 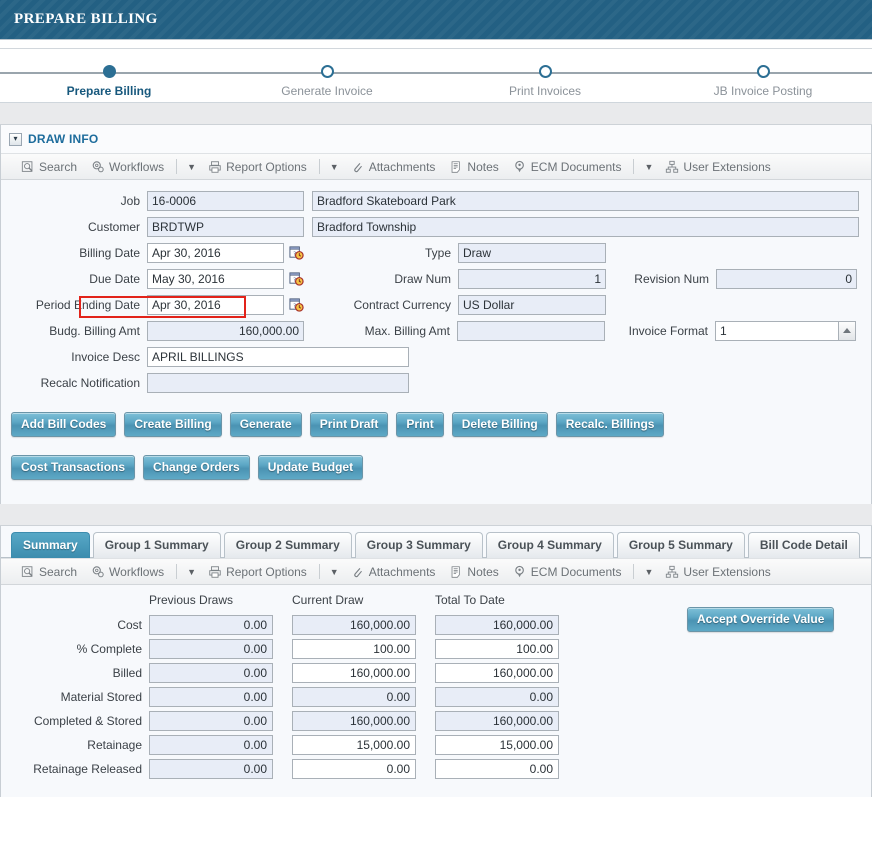 I want to click on summary-cell-billed-2: 160,000.00, so click(x=497, y=673).